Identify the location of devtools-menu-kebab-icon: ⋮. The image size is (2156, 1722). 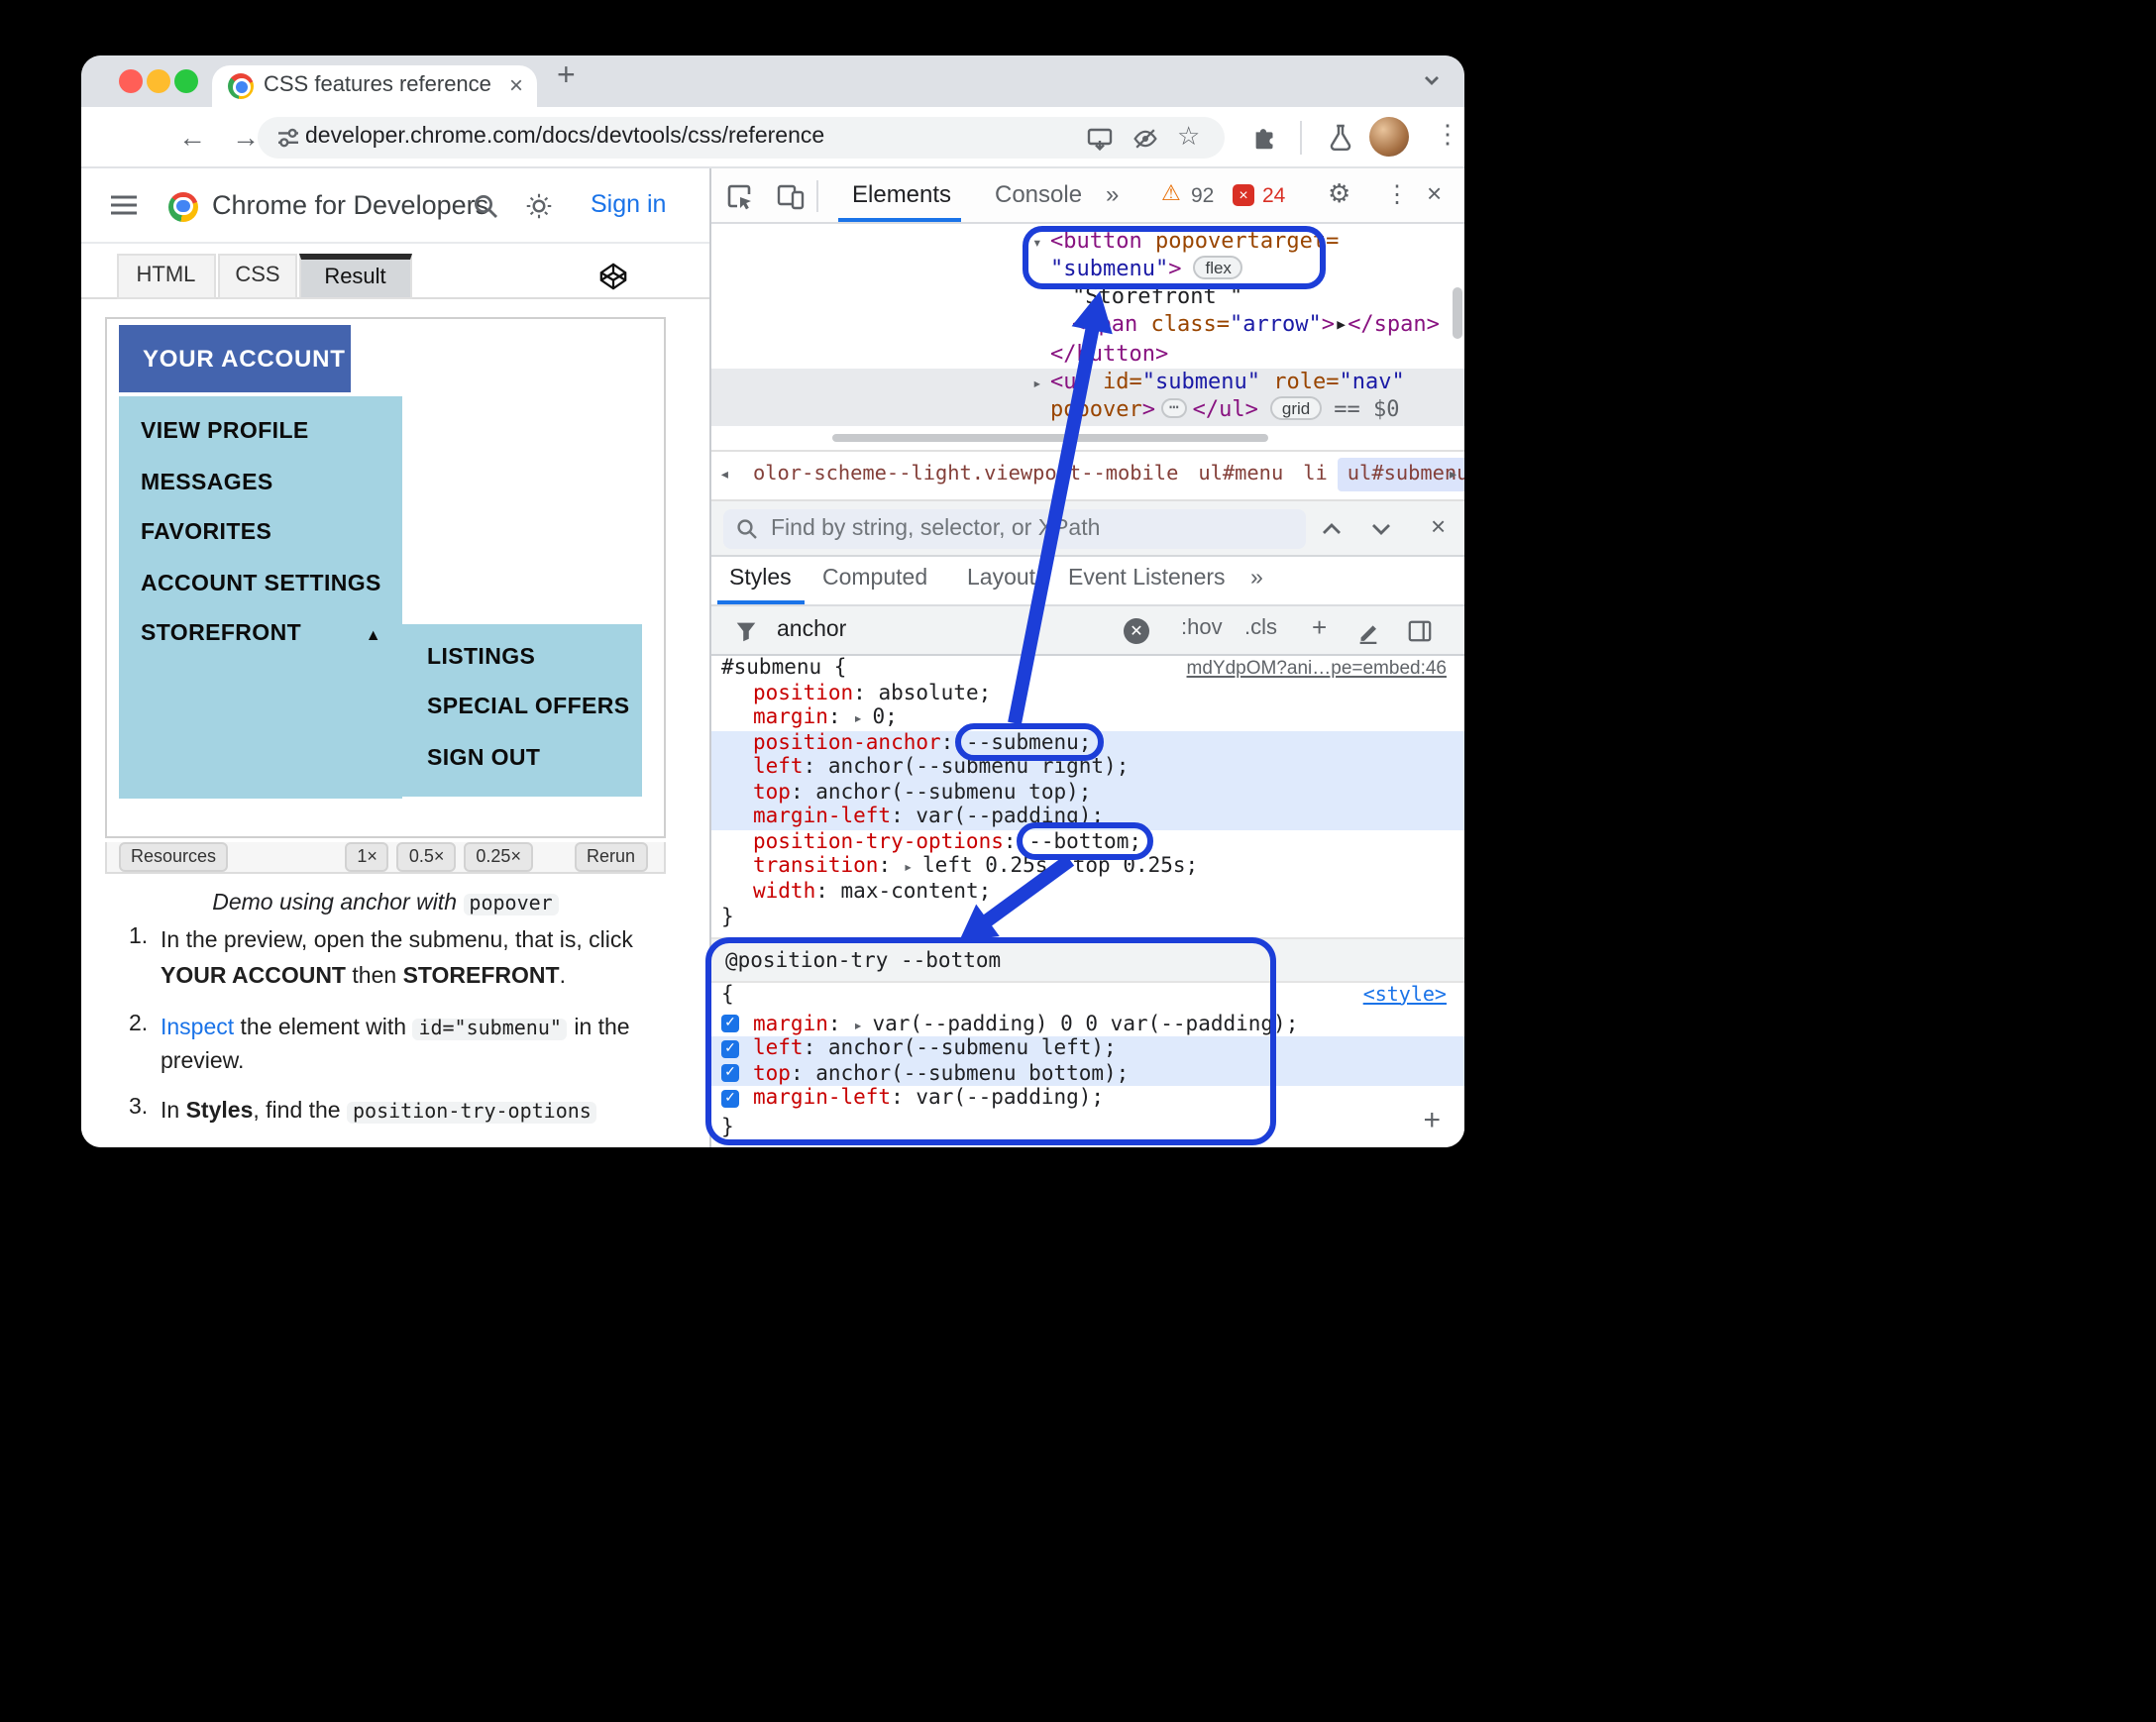
(1397, 194).